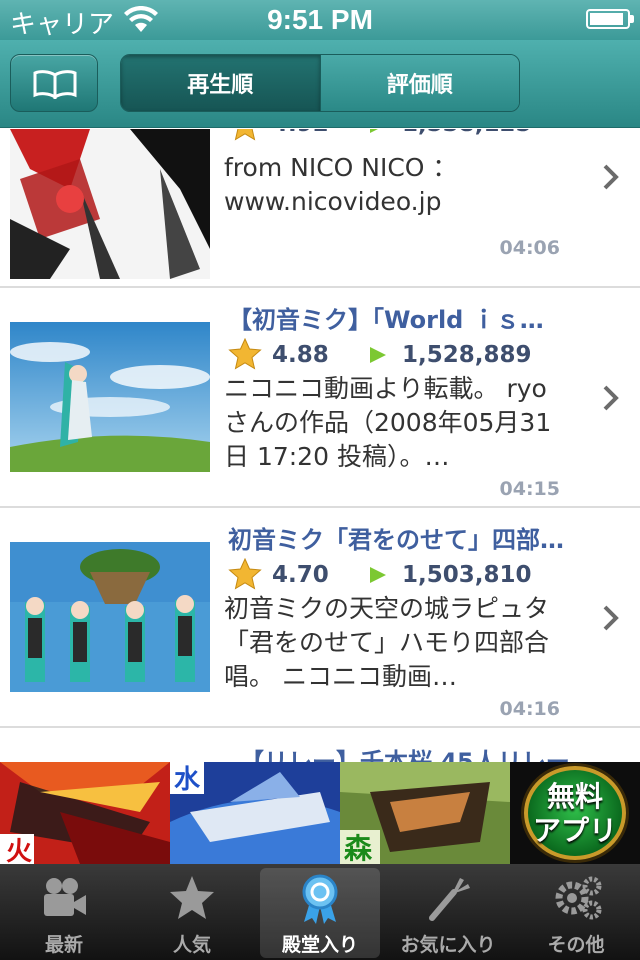 The image size is (640, 960). Describe the element at coordinates (467, 133) in the screenshot. I see `view-count: 1,538,125` at that location.